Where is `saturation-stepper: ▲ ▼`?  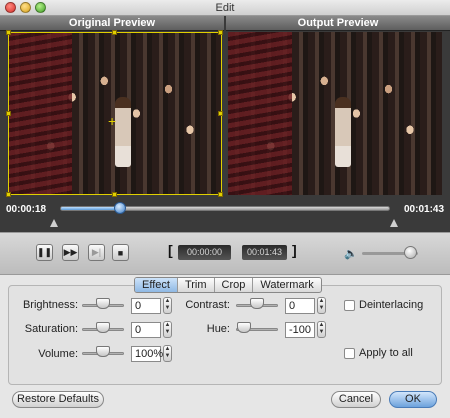
saturation-stepper: ▲ ▼ is located at coordinates (167, 329).